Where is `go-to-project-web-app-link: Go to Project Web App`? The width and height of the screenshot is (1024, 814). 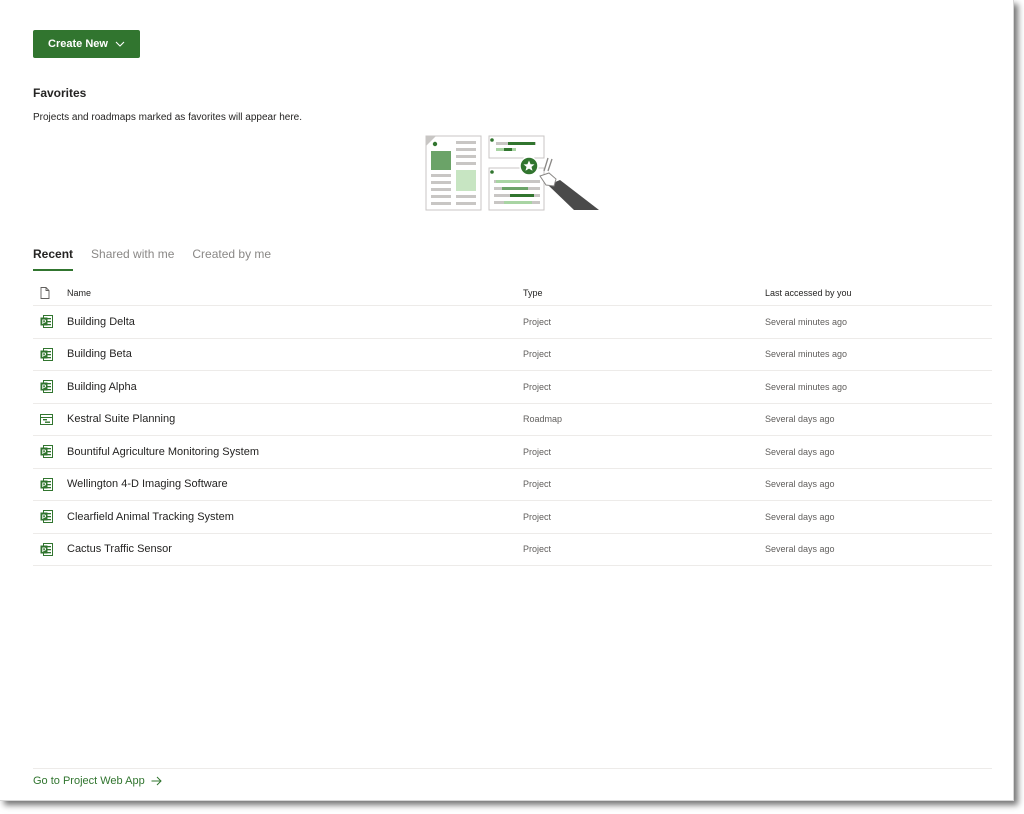
go-to-project-web-app-link: Go to Project Web App is located at coordinates (97, 781).